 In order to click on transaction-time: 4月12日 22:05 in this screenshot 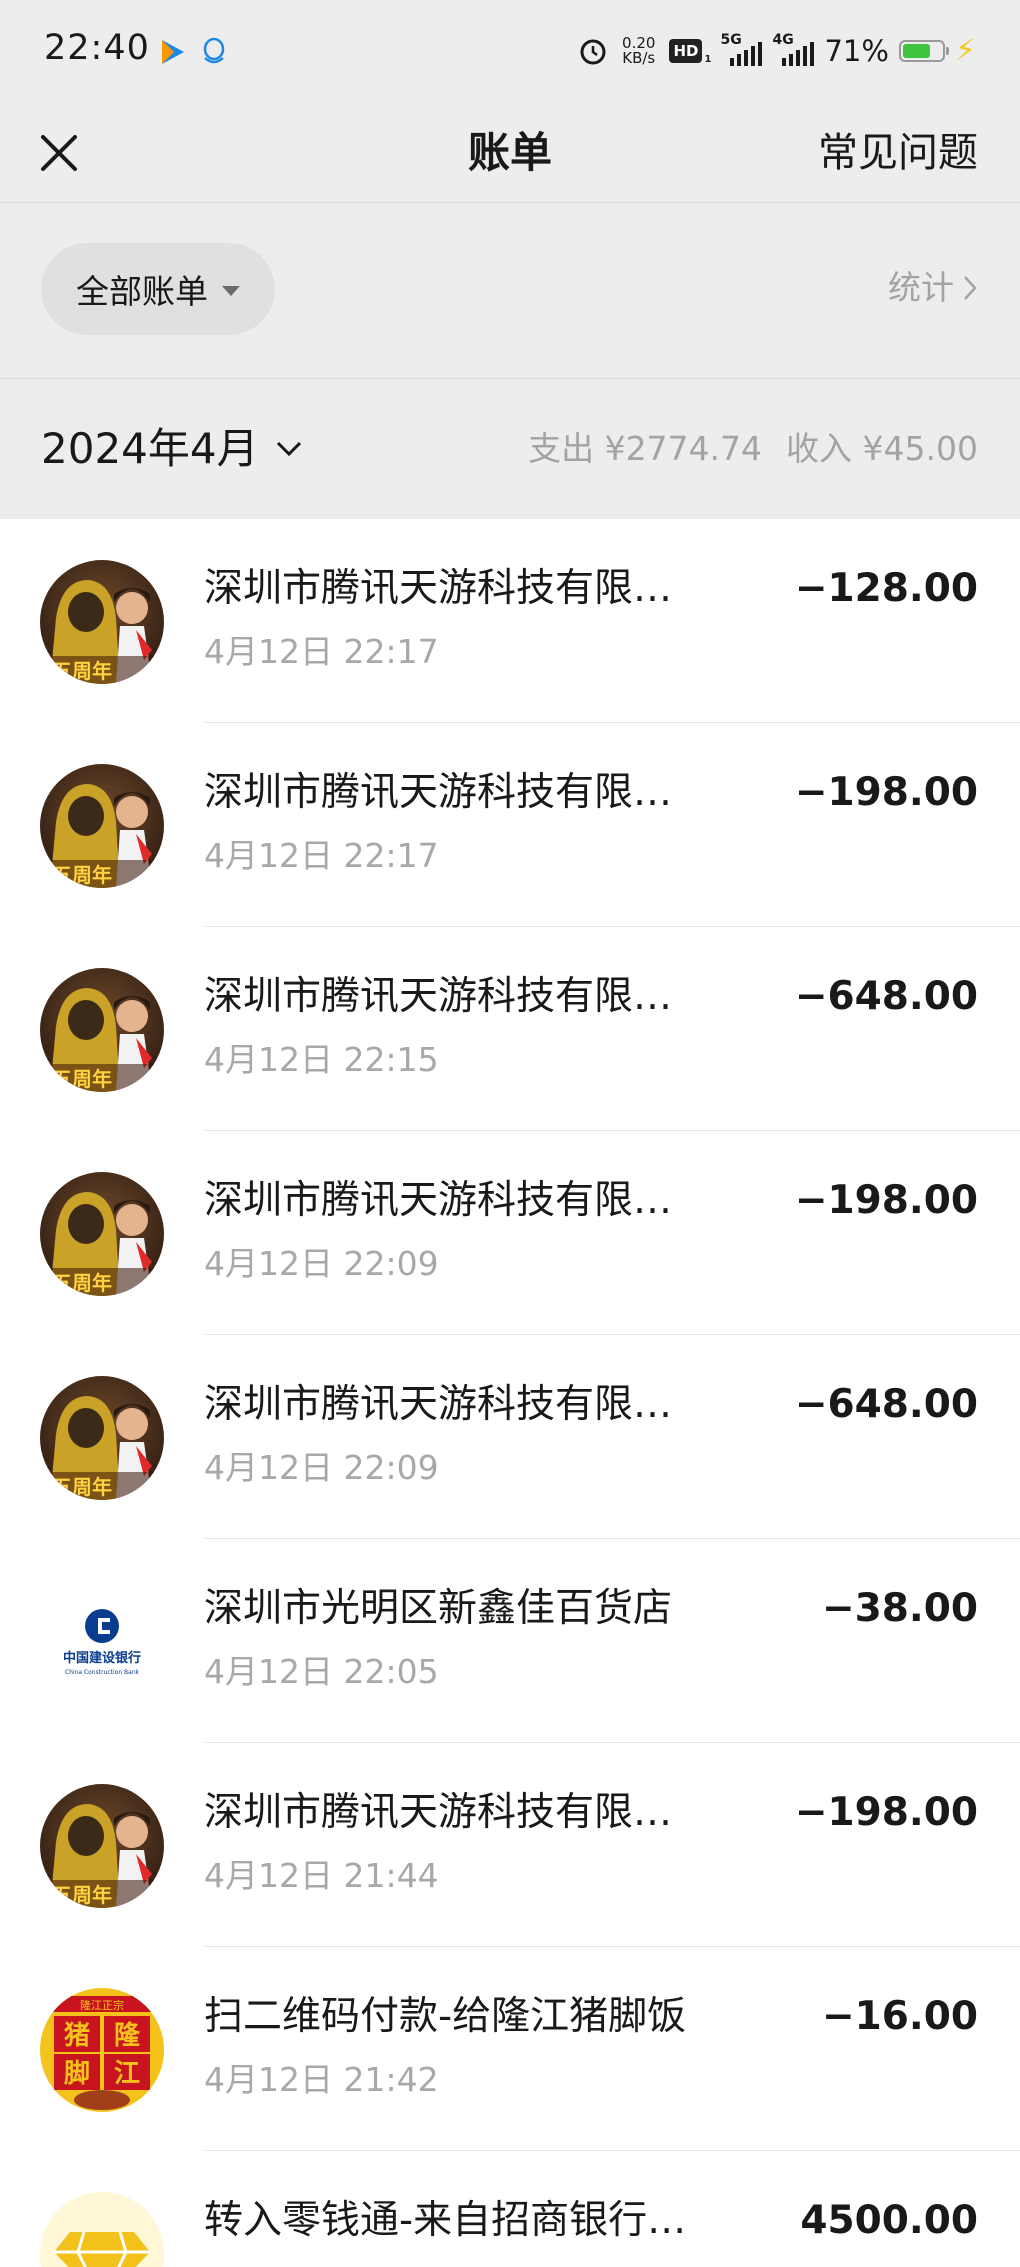, I will do `click(321, 1671)`.